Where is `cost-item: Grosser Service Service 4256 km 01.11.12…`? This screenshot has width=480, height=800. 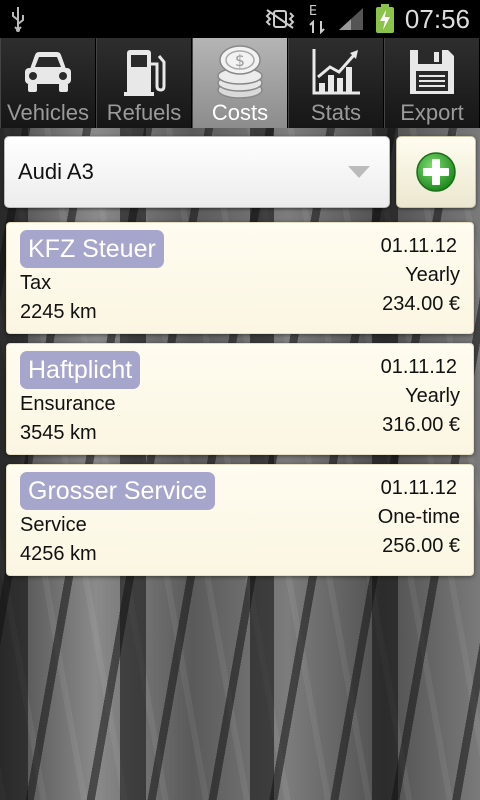
cost-item: Grosser Service Service 4256 km 01.11.12… is located at coordinates (240, 520).